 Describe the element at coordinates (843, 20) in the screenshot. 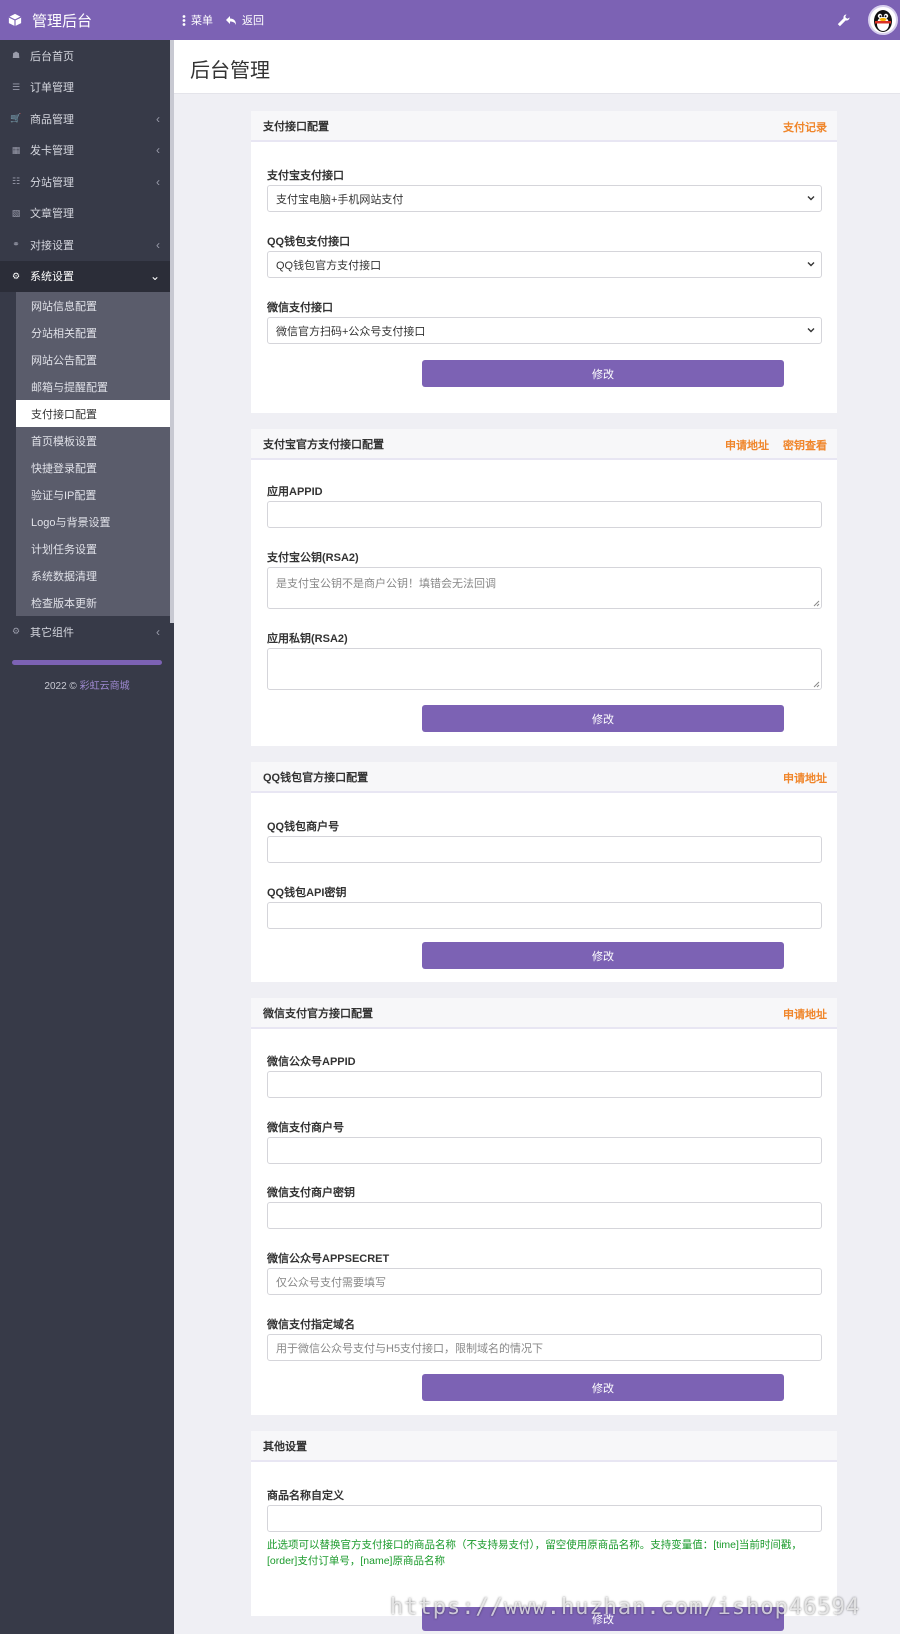

I see `wrench-icon` at that location.